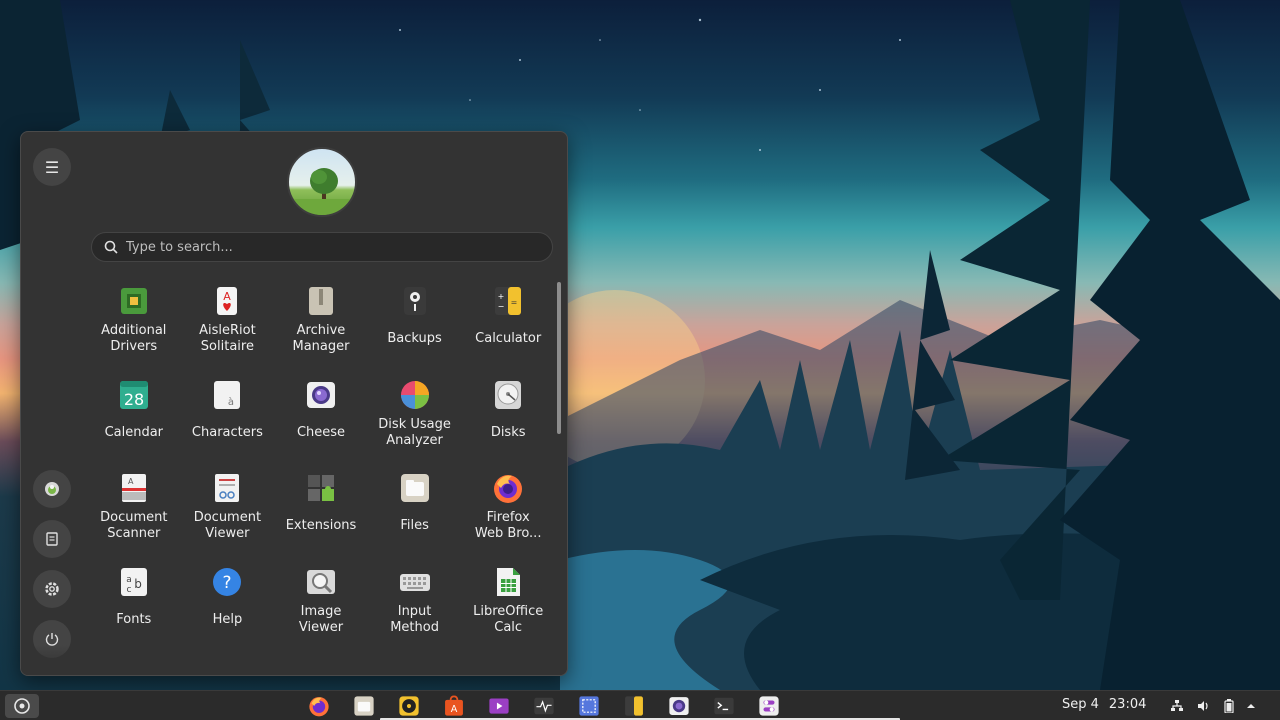 This screenshot has height=720, width=1280. I want to click on taskbar-software-center: A, so click(454, 706).